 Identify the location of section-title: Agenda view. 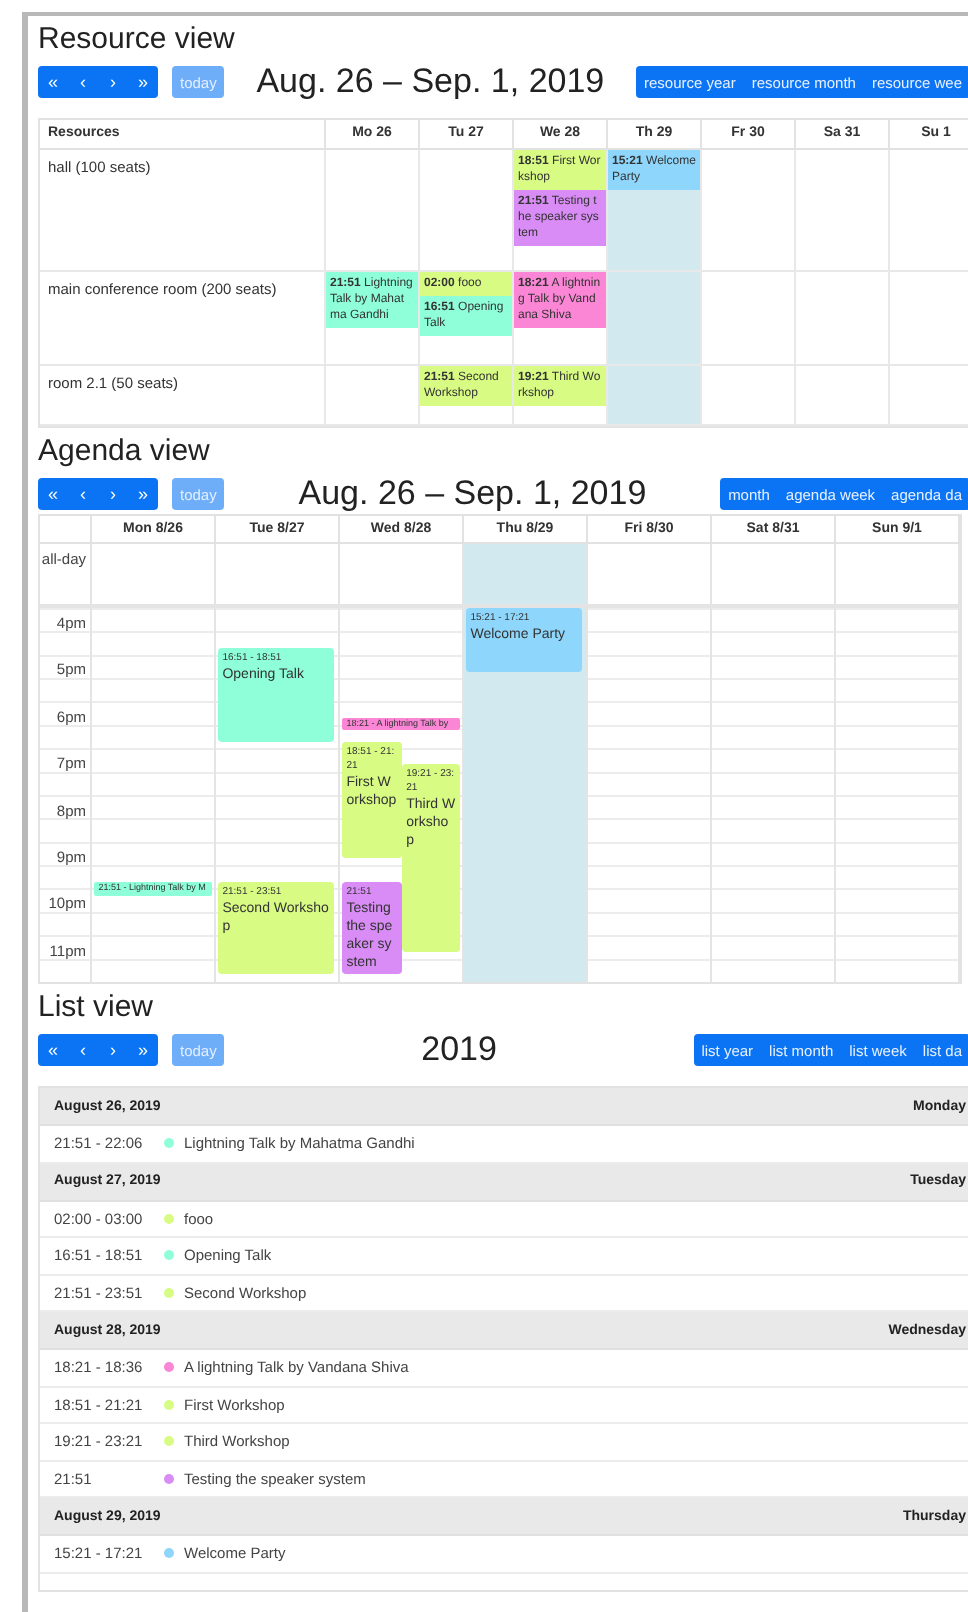
(125, 451).